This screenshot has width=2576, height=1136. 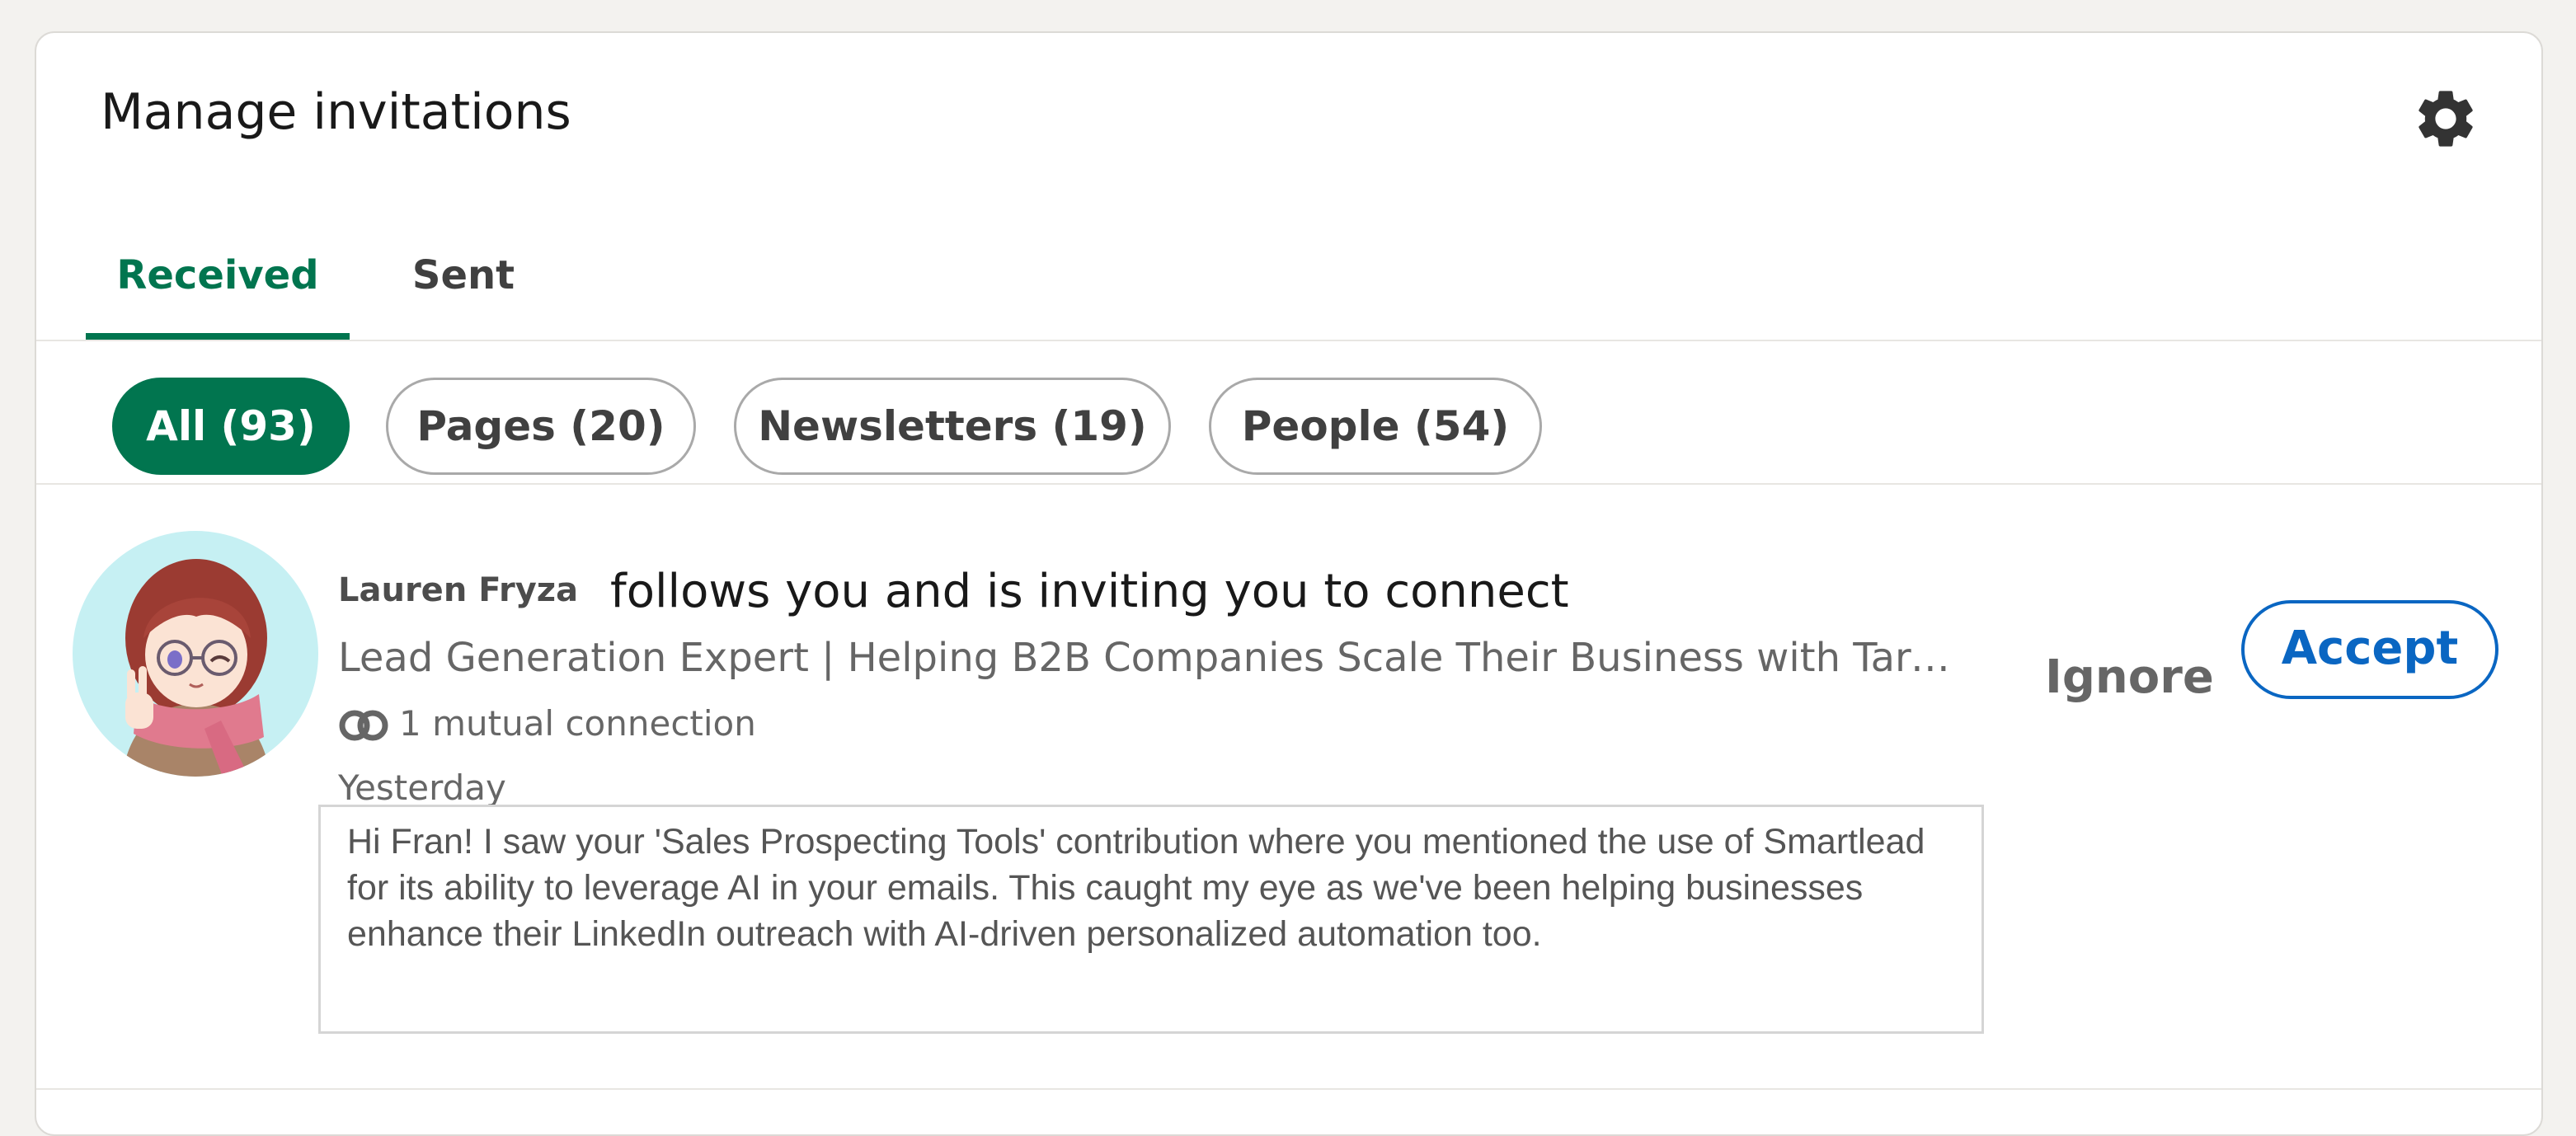 I want to click on page-title: Manage invitations, so click(x=336, y=112).